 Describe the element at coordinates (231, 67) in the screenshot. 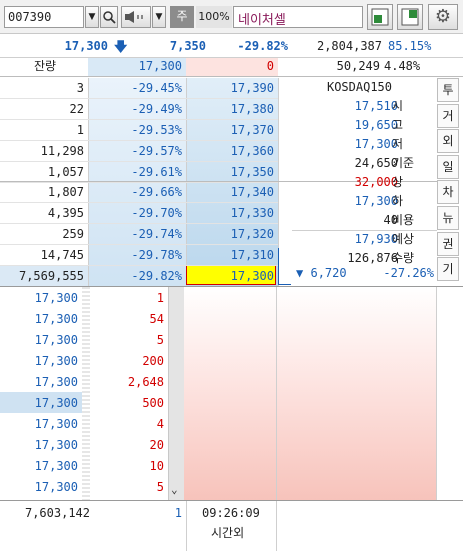

I see `residual-row: 잔량 17,300 0 50,249 4.48%` at that location.